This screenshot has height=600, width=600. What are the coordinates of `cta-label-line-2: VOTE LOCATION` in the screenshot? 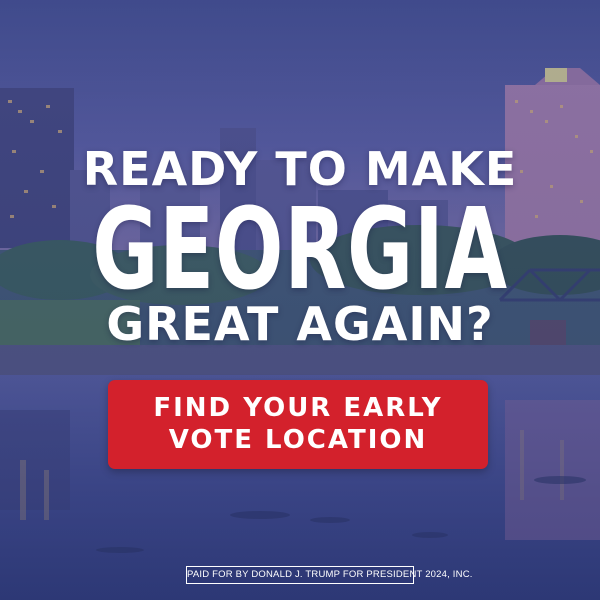 It's located at (298, 440).